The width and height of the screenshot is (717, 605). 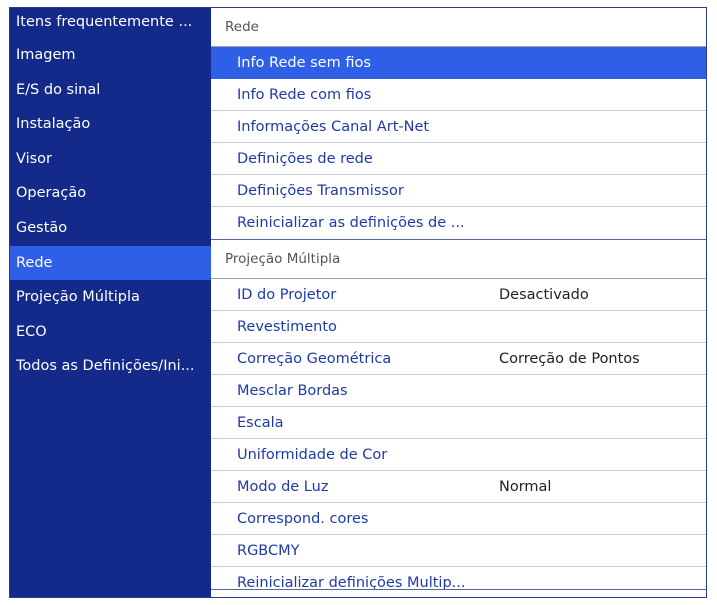 I want to click on menu-item-color-matching: Correspond. cores, so click(x=458, y=519).